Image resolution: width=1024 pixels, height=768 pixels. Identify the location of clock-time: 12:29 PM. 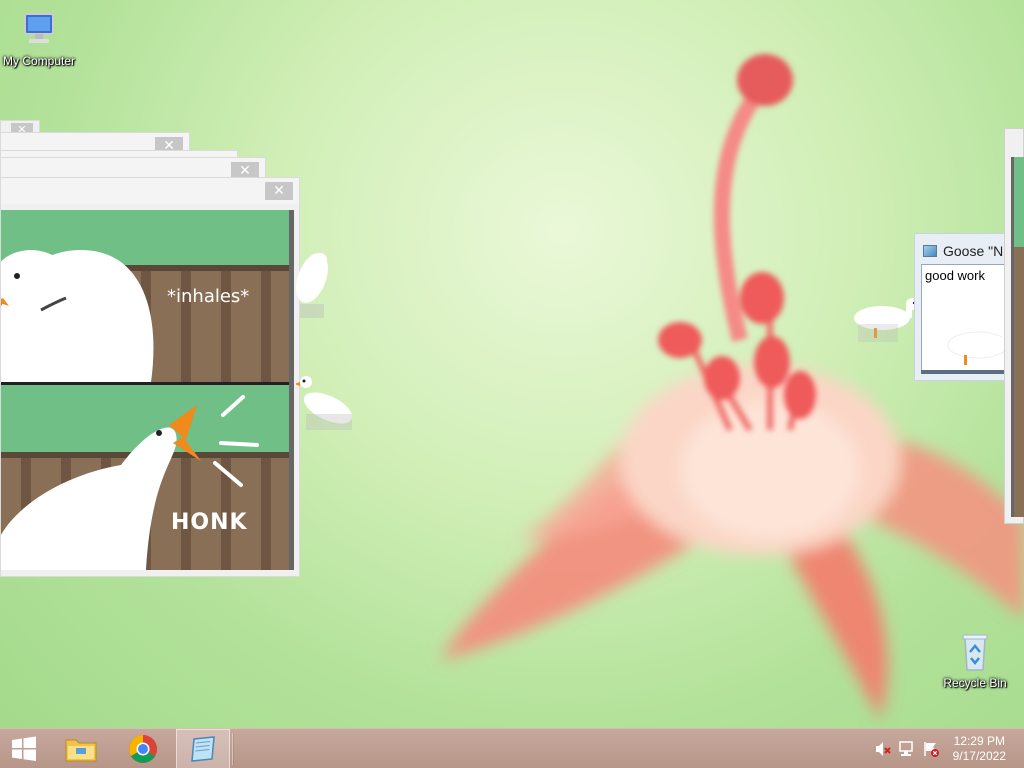
(979, 741).